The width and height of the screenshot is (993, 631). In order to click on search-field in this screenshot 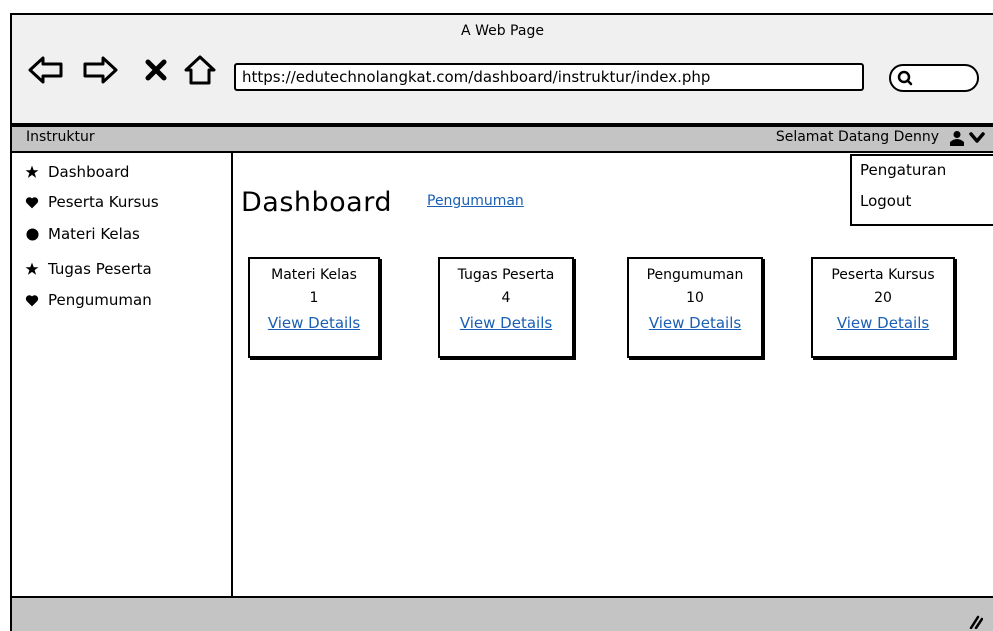, I will do `click(934, 78)`.